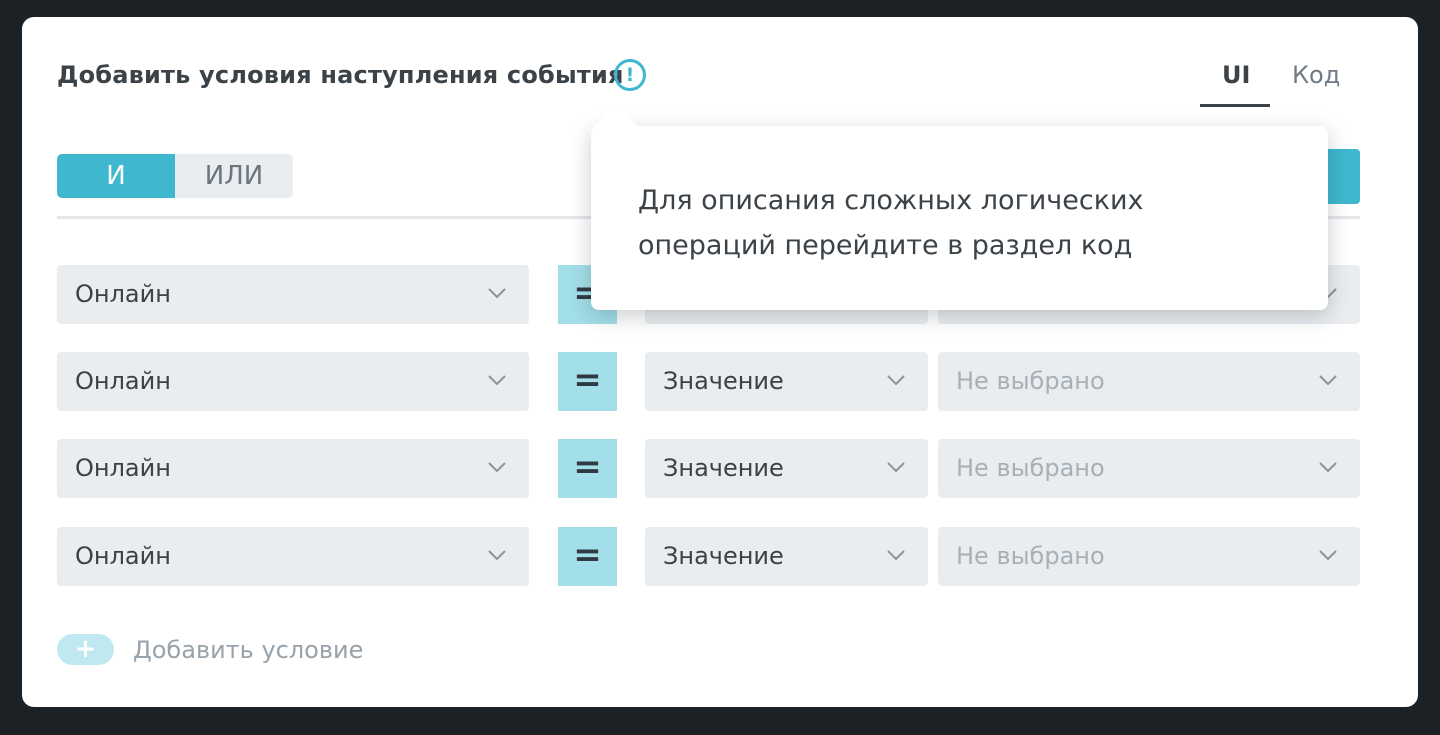 Image resolution: width=1440 pixels, height=735 pixels. What do you see at coordinates (885, 245) in the screenshot?
I see `tooltip-line-2: операций перейдите в раздел код` at bounding box center [885, 245].